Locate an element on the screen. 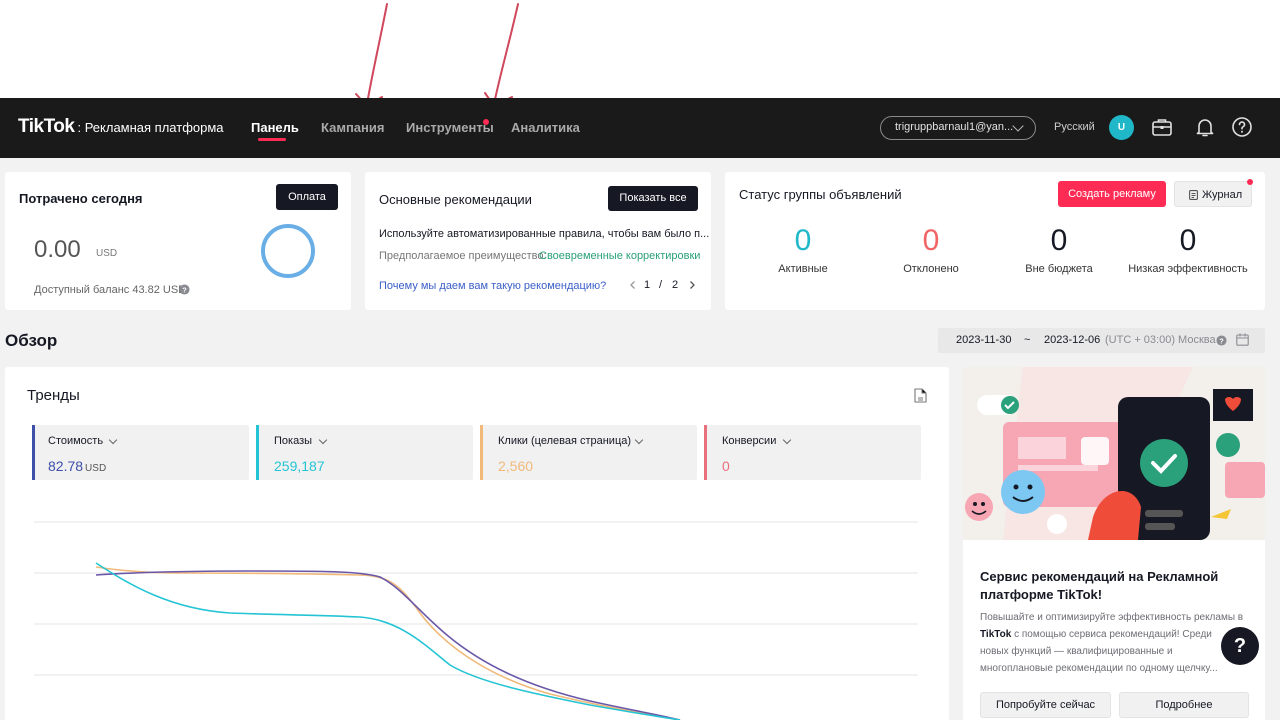 This screenshot has width=1280, height=720. metric-clicks-value: 2,560 is located at coordinates (516, 466).